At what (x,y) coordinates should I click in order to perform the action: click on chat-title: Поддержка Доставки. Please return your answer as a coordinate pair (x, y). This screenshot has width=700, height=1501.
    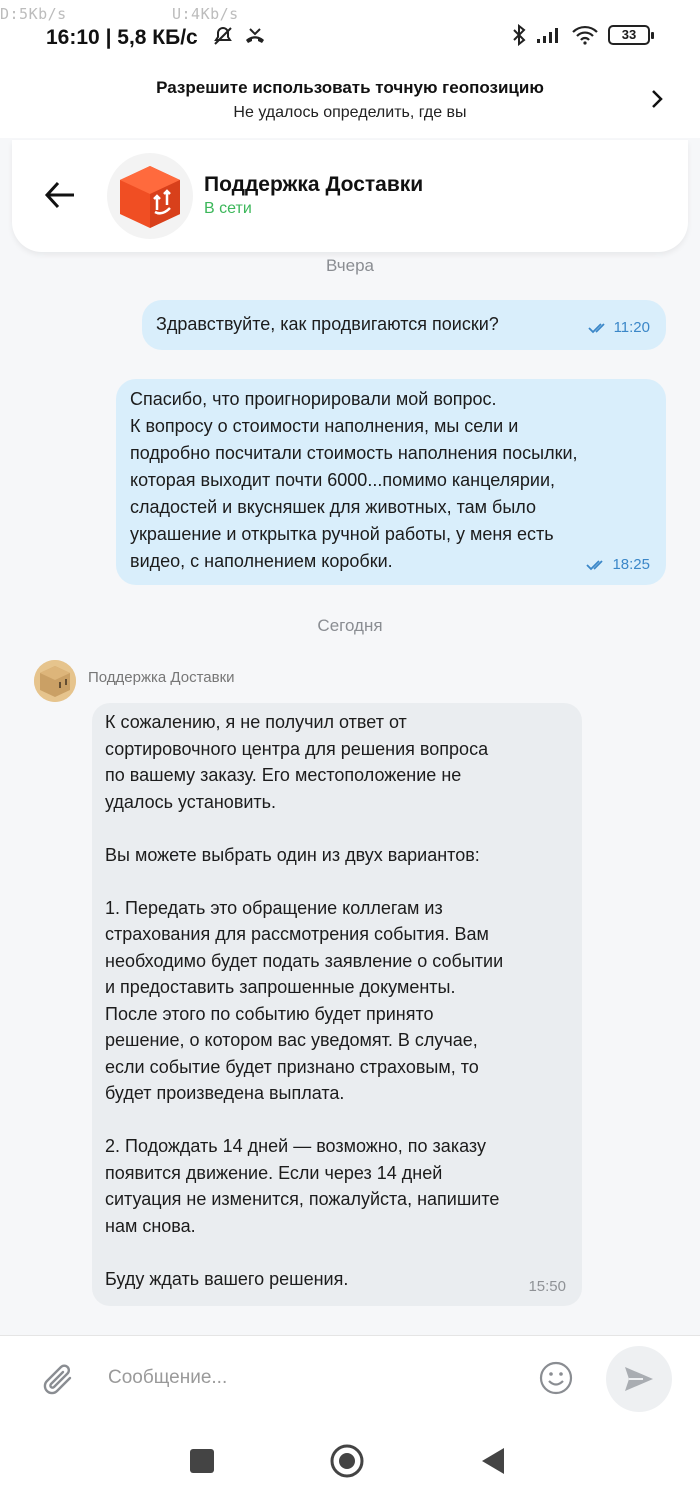
    Looking at the image, I should click on (314, 184).